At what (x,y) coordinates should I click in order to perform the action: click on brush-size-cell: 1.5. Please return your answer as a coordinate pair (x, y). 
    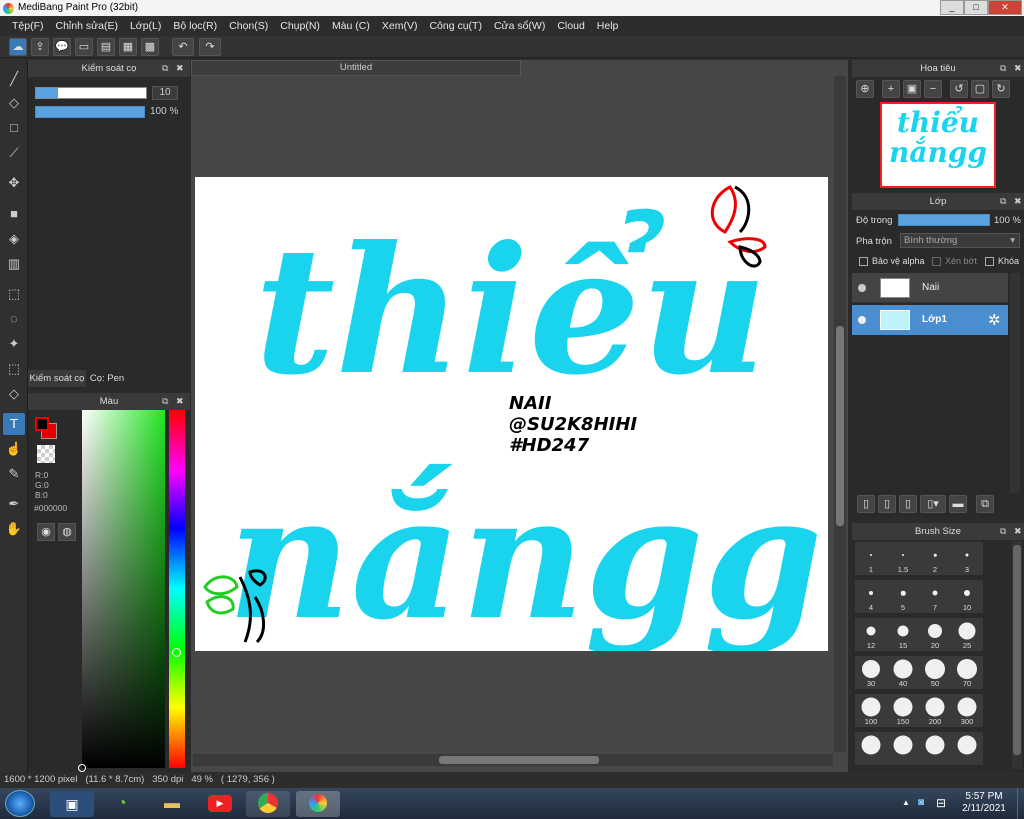
    Looking at the image, I should click on (903, 558).